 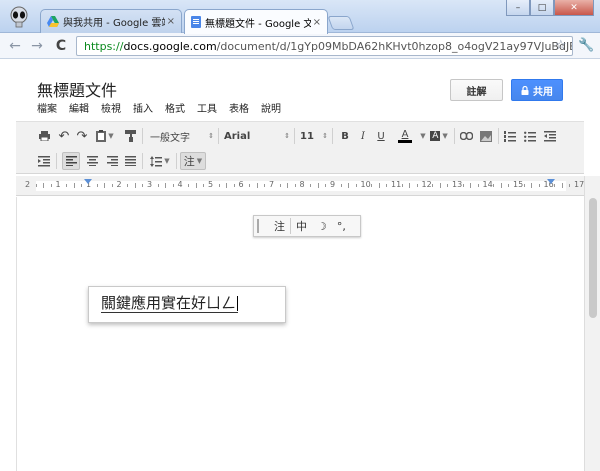 I want to click on ime-punctuation-button: °,, so click(x=341, y=226).